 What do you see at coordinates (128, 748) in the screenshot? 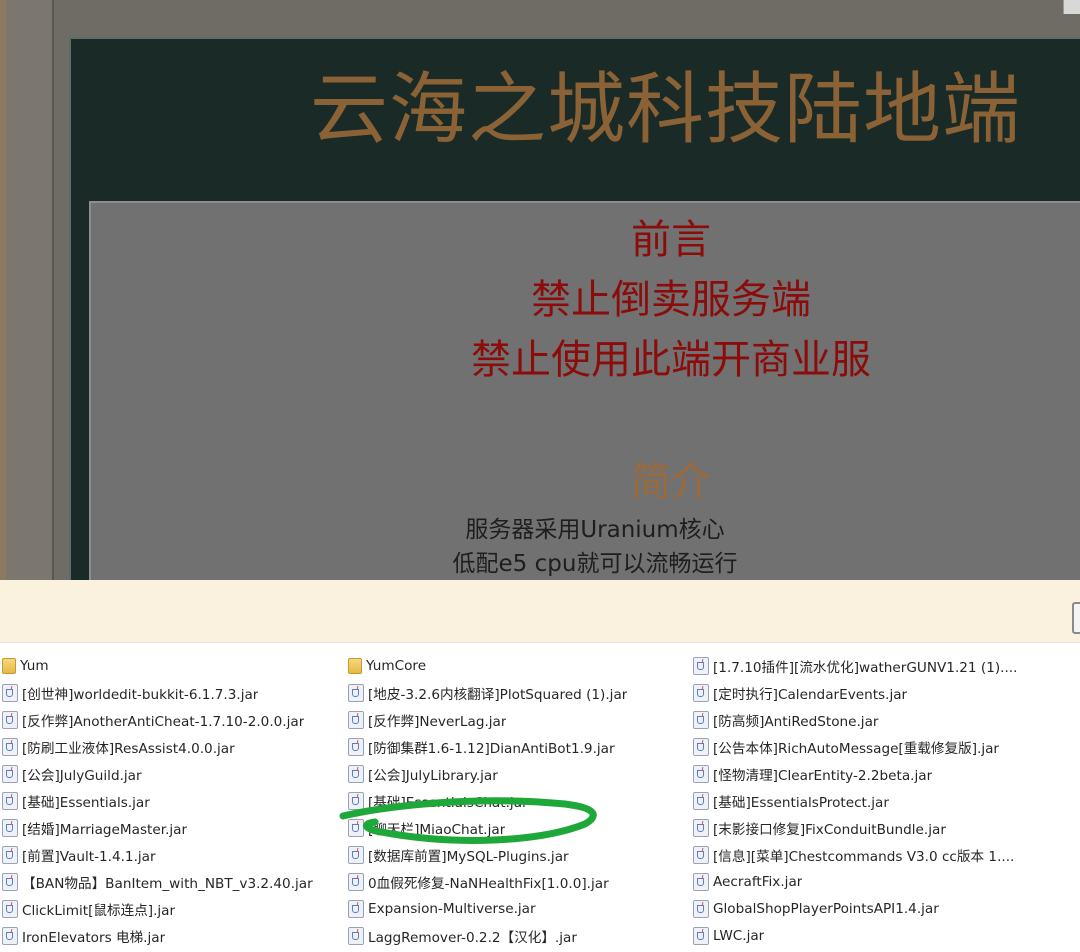
I see `file-name: [防刷工业液体]ResAssist4.0.0.jar` at bounding box center [128, 748].